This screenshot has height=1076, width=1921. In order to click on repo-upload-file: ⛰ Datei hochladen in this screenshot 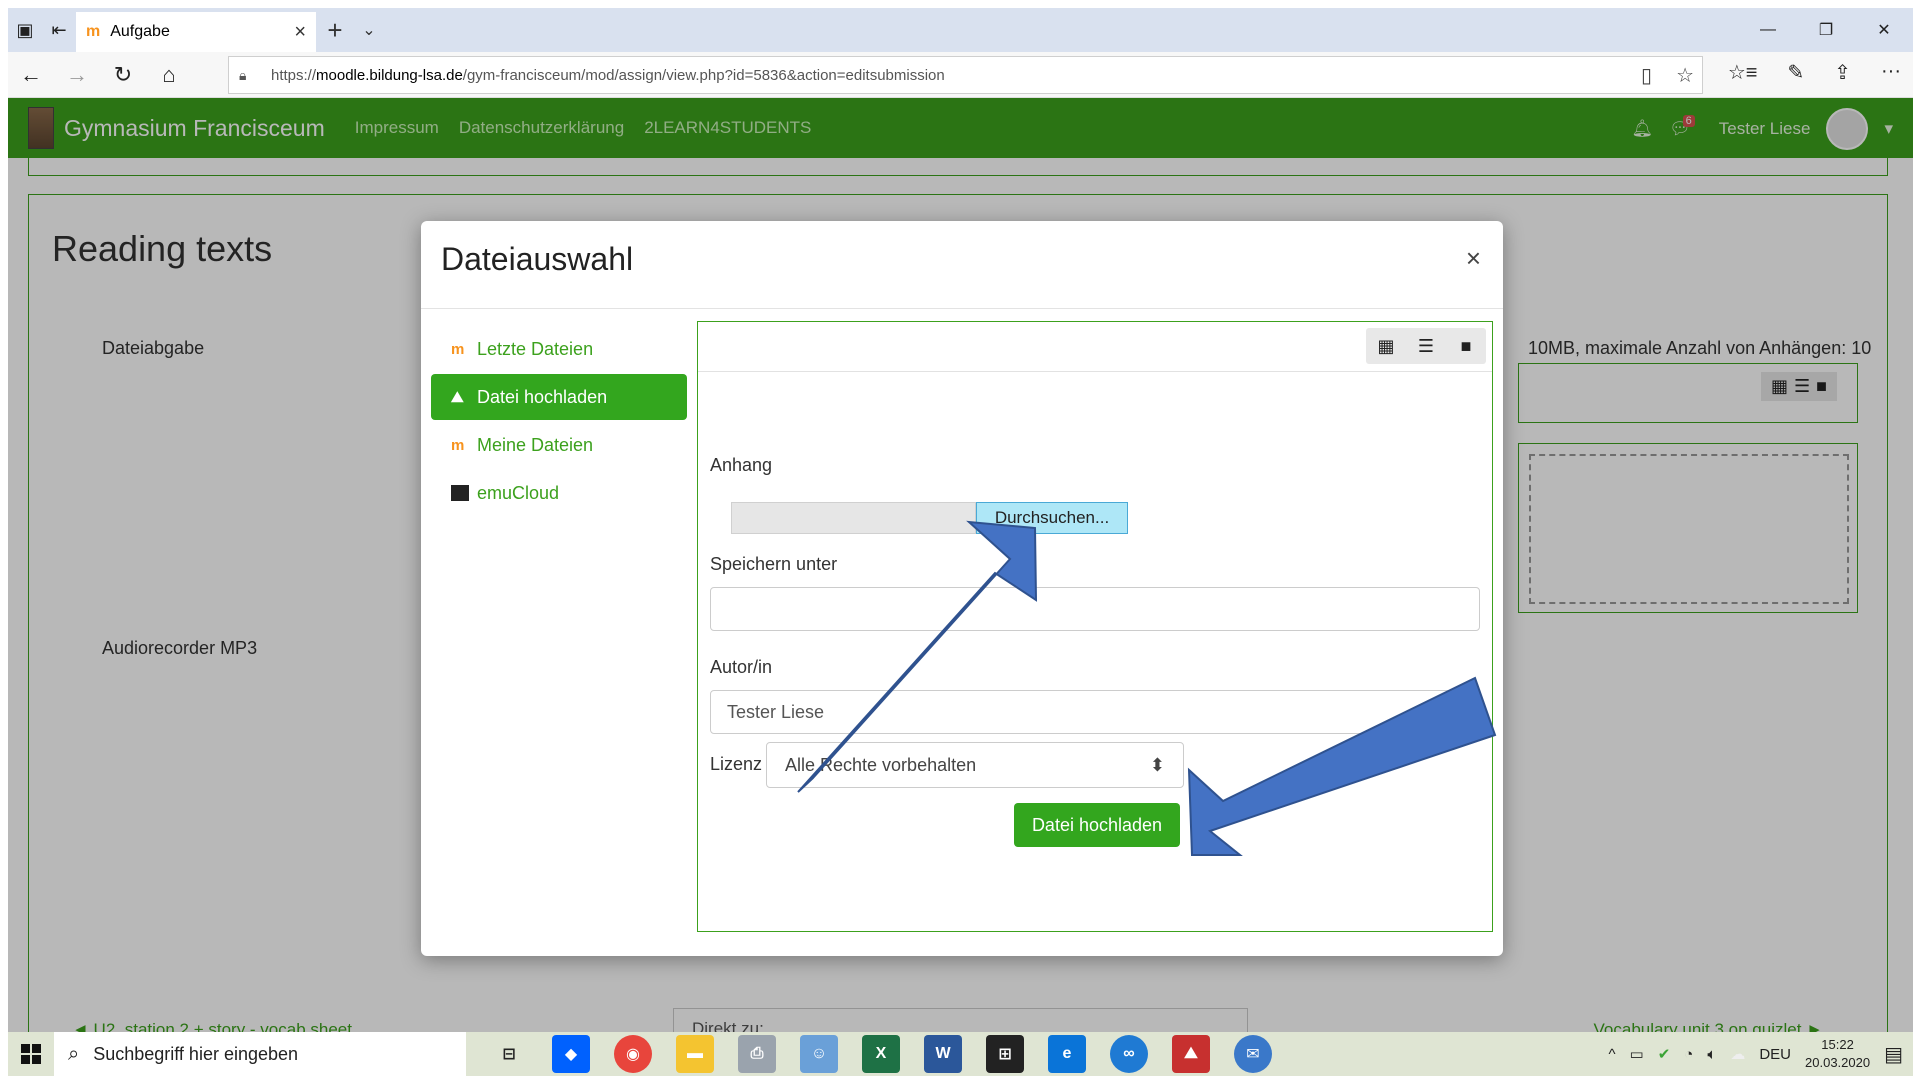, I will do `click(559, 397)`.